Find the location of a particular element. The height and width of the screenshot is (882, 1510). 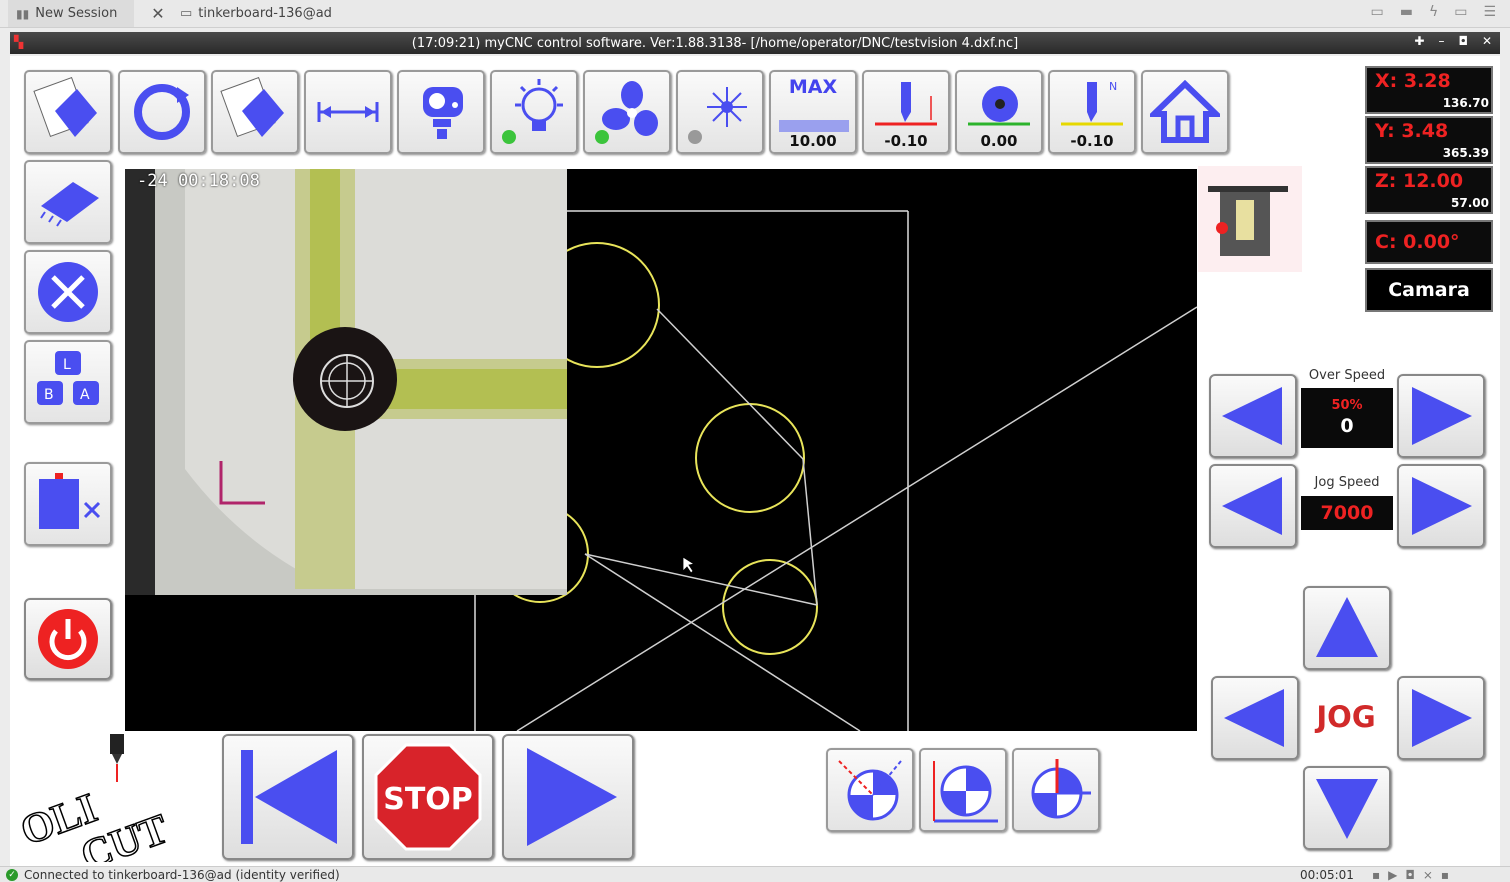

display-icon: ▭ is located at coordinates (1460, 12).